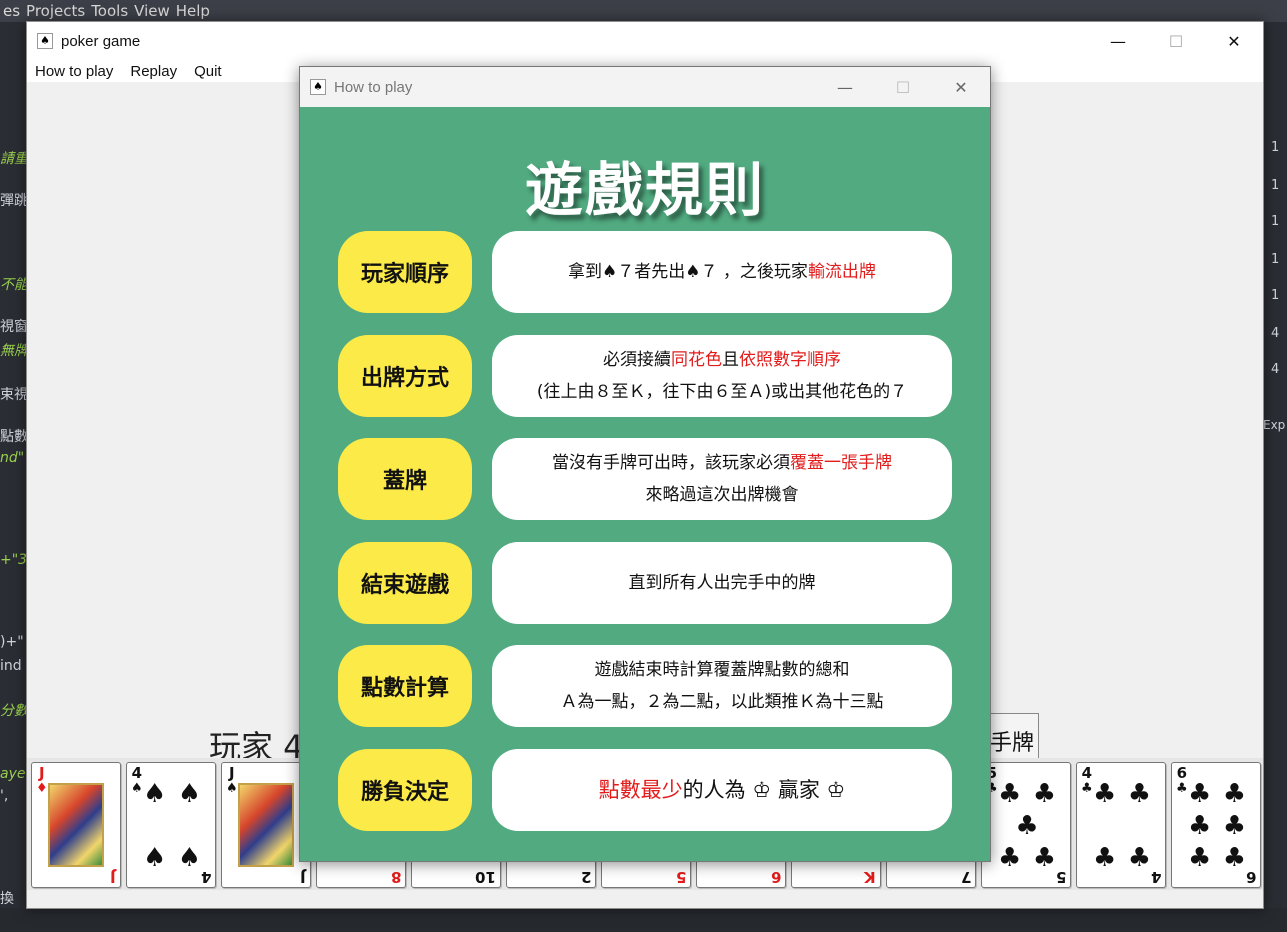  Describe the element at coordinates (1274, 425) in the screenshot. I see `ide-explorer-tab: Exp` at that location.